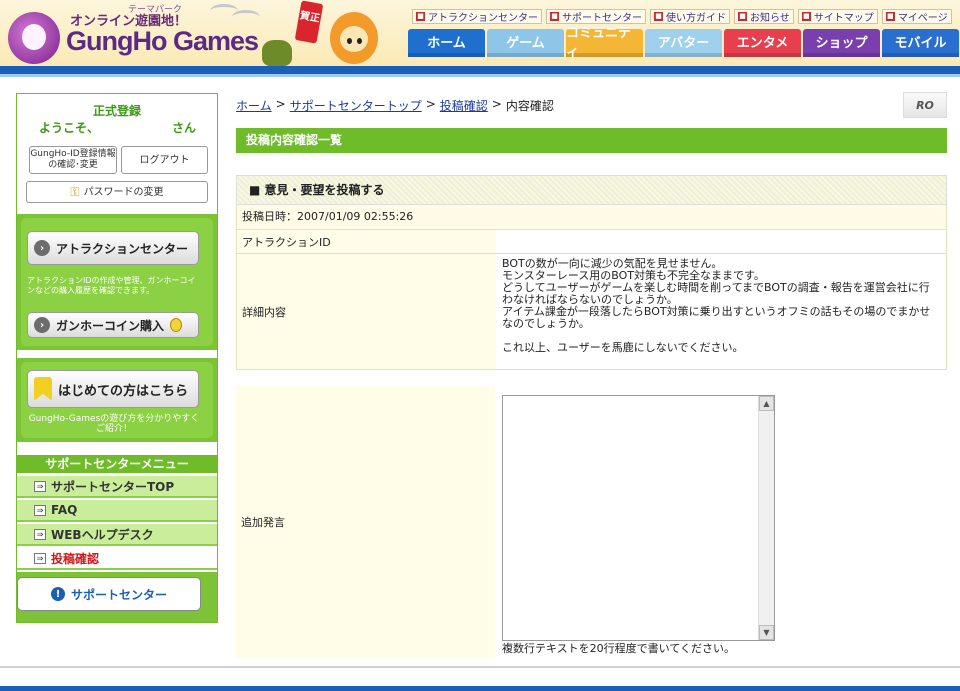 The image size is (960, 691). What do you see at coordinates (162, 41) in the screenshot?
I see `site-logo: GungHo Games` at bounding box center [162, 41].